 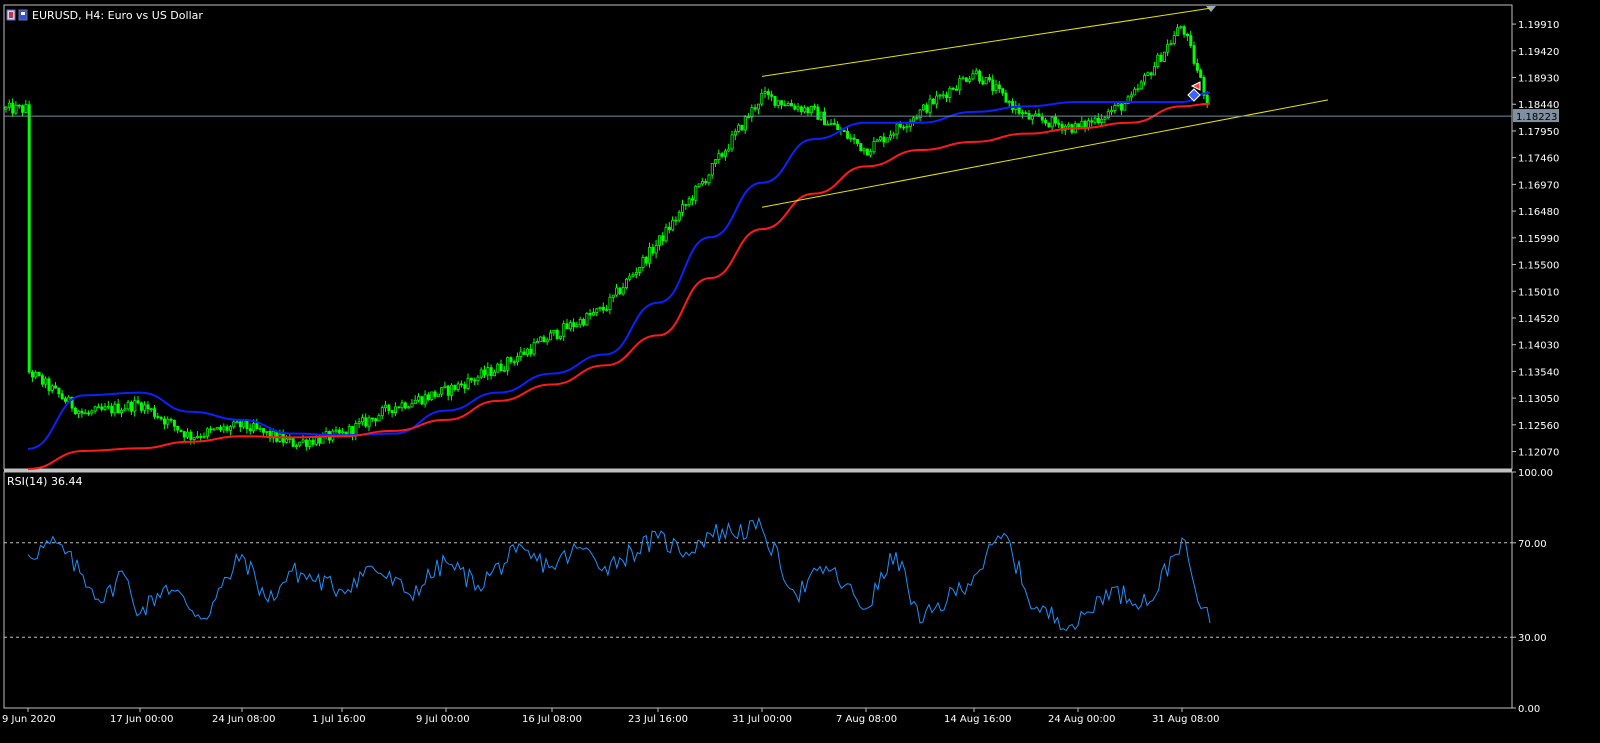 I want to click on price-axis-label: 1.14520, so click(x=1538, y=319).